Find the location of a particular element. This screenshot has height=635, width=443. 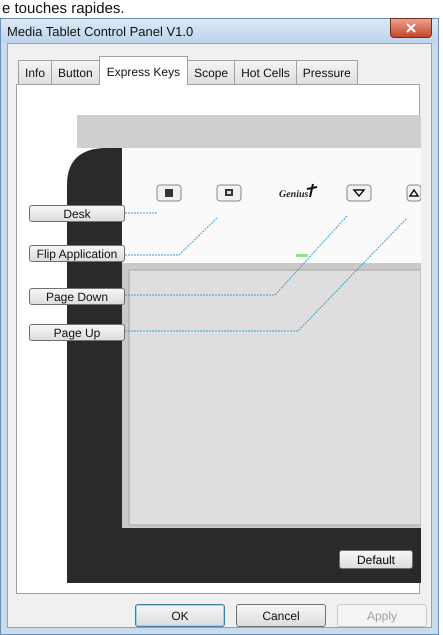

key-assignment-button: Desk is located at coordinates (77, 213).